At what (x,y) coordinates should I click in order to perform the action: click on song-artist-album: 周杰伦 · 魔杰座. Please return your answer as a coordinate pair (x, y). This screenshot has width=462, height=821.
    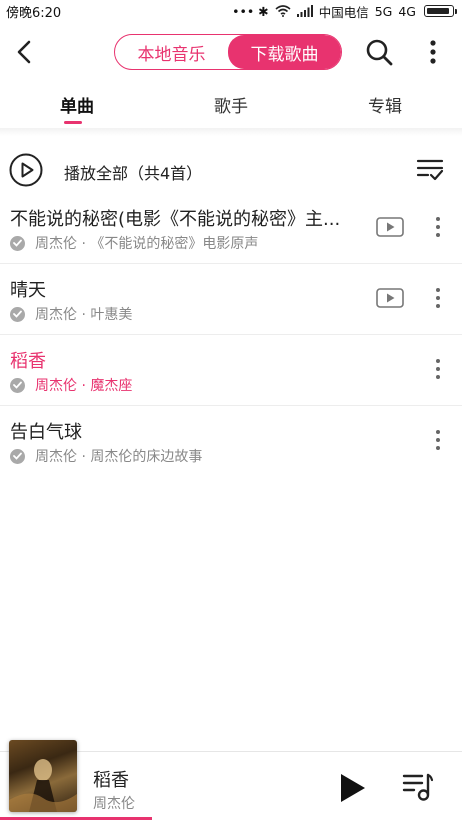
    Looking at the image, I should click on (84, 386).